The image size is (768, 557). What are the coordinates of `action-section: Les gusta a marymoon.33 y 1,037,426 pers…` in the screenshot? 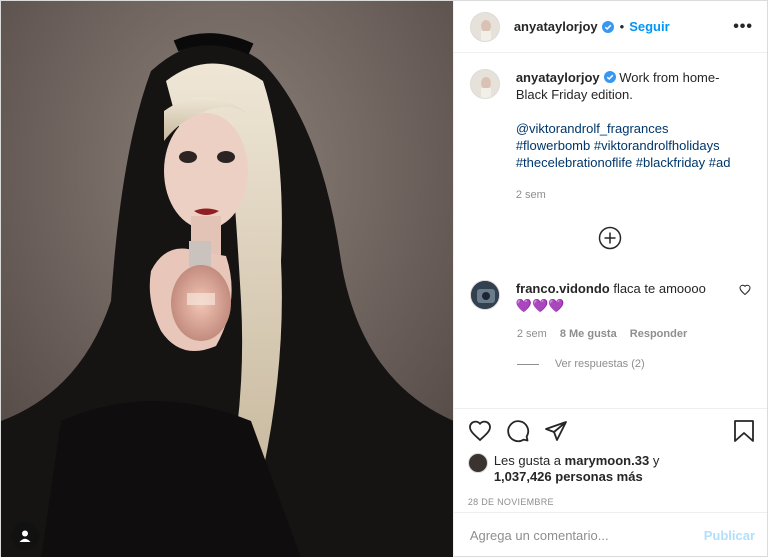 It's located at (610, 482).